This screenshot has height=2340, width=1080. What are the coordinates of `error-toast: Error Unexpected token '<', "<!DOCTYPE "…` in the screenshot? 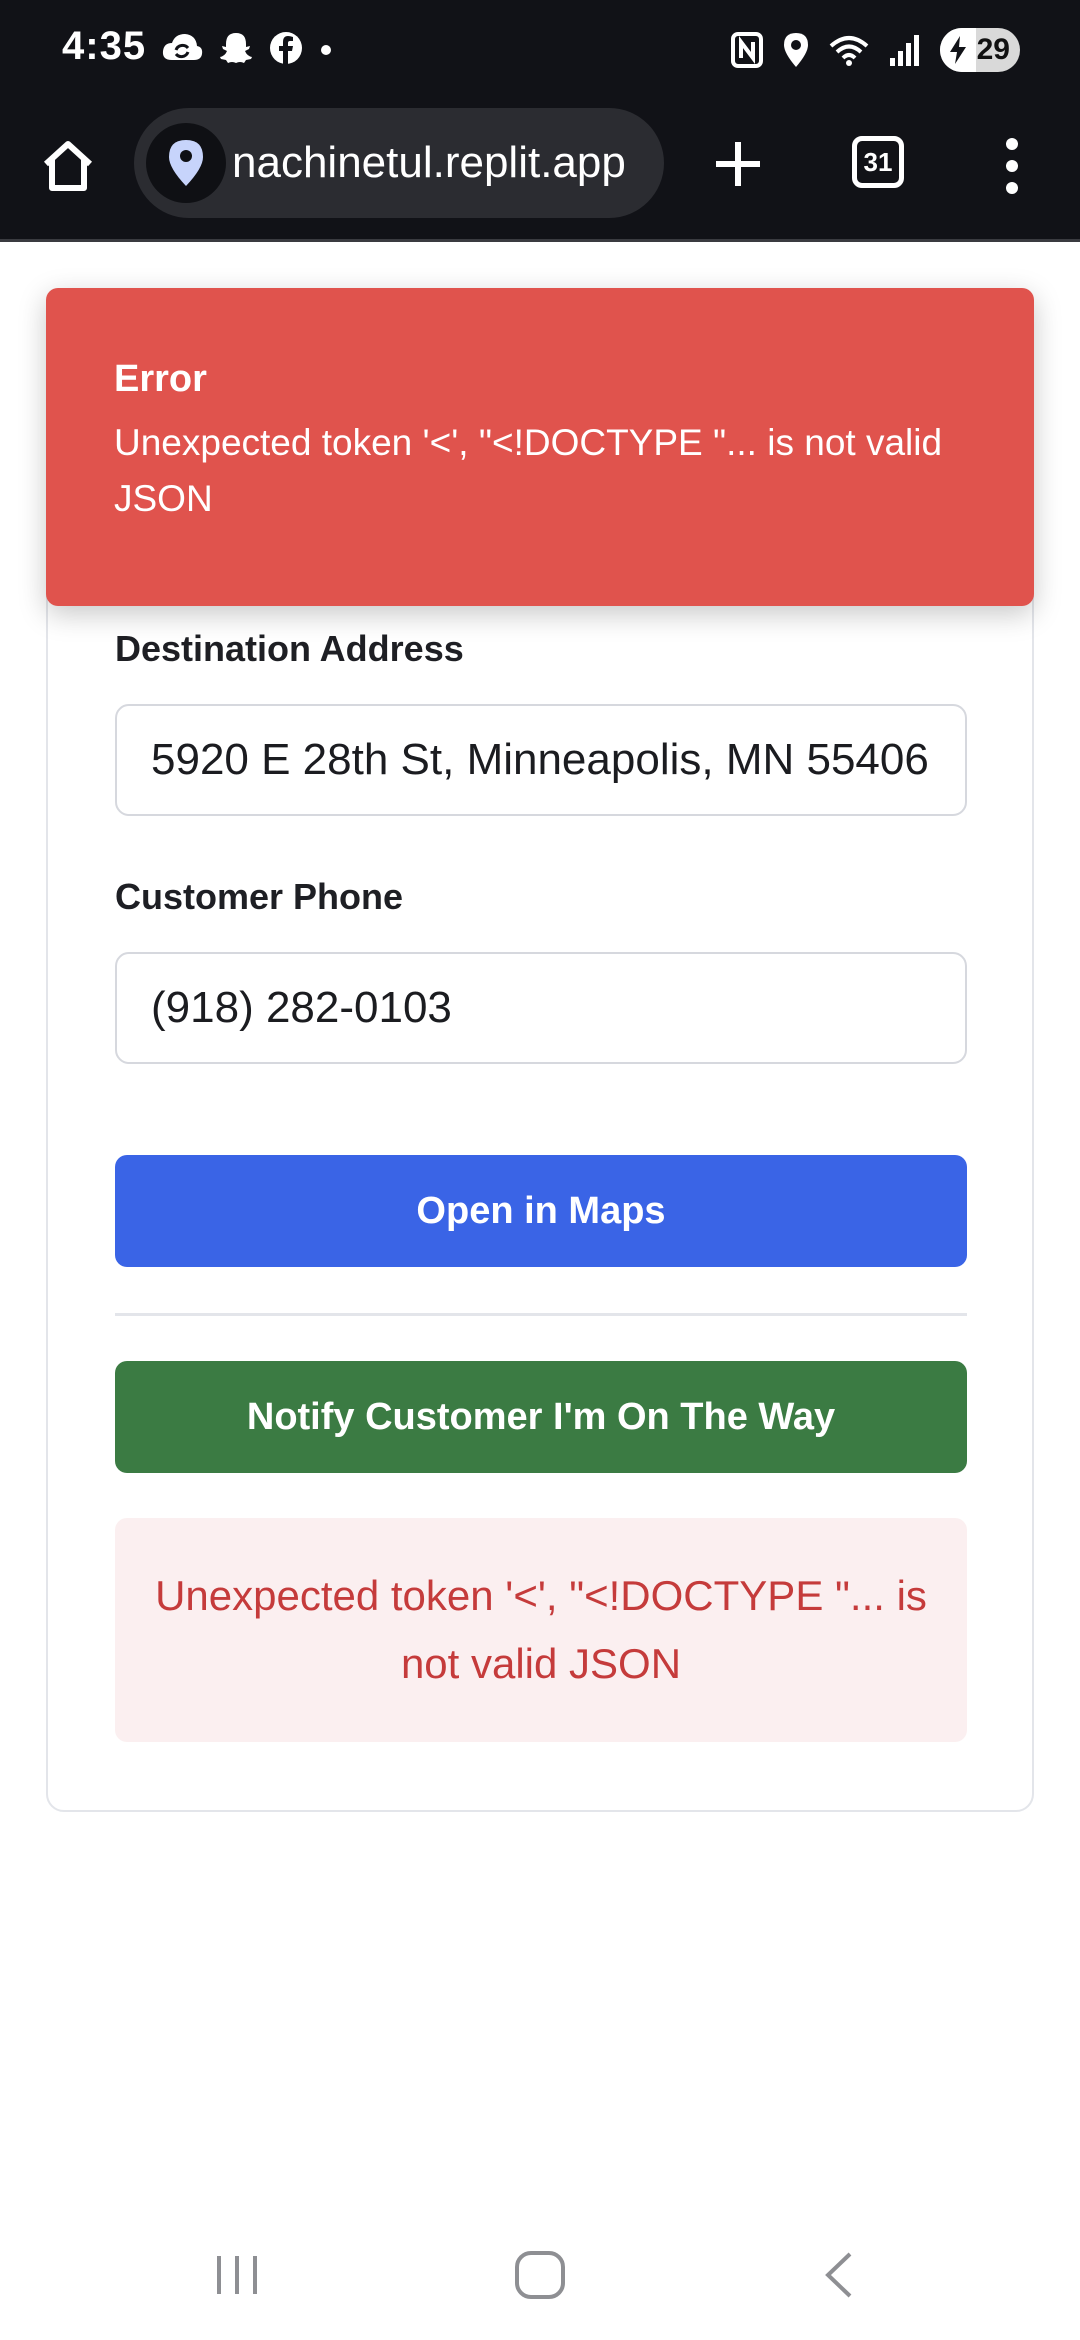 It's located at (540, 447).